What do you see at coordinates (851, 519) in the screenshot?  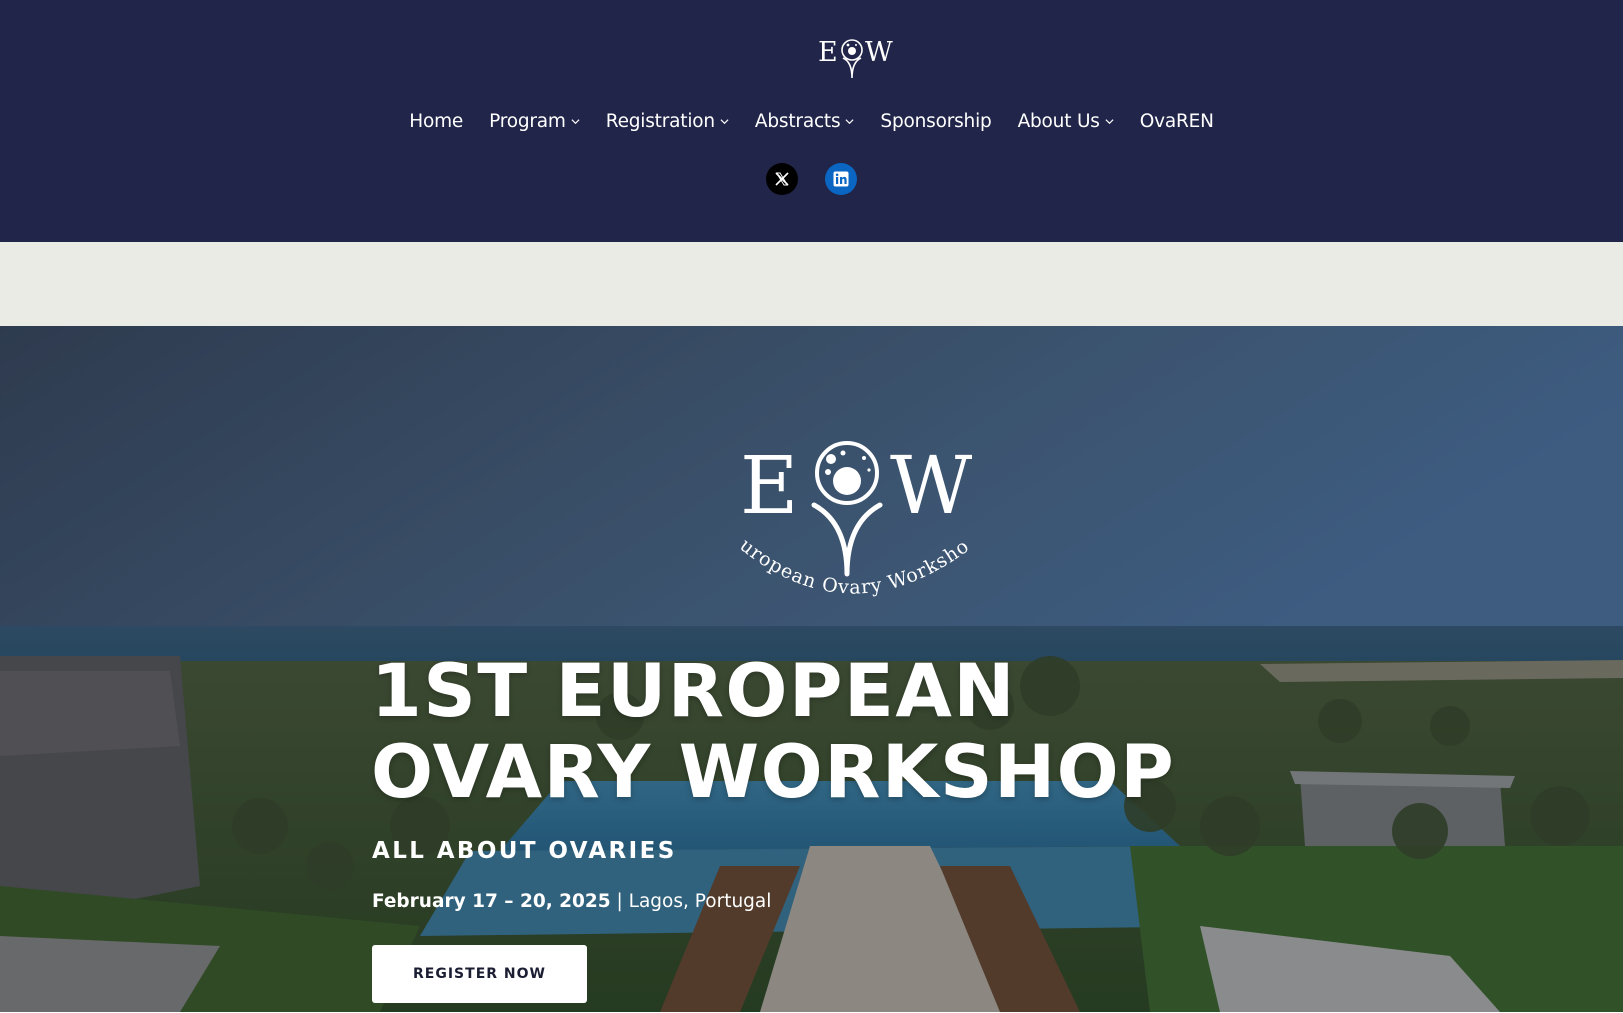 I see `eow-hero-logo-icon: E W European Ovary Workshop` at bounding box center [851, 519].